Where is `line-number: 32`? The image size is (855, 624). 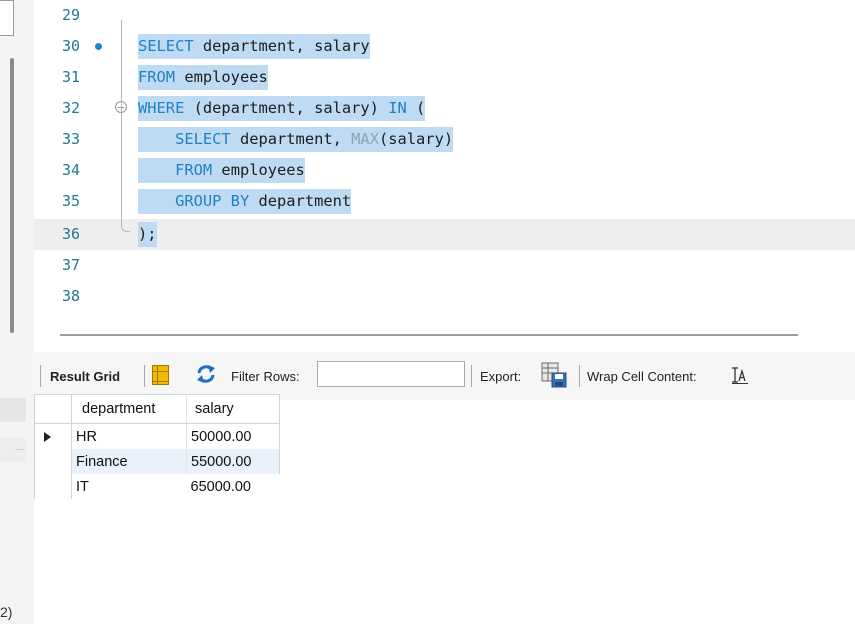
line-number: 32 is located at coordinates (71, 108).